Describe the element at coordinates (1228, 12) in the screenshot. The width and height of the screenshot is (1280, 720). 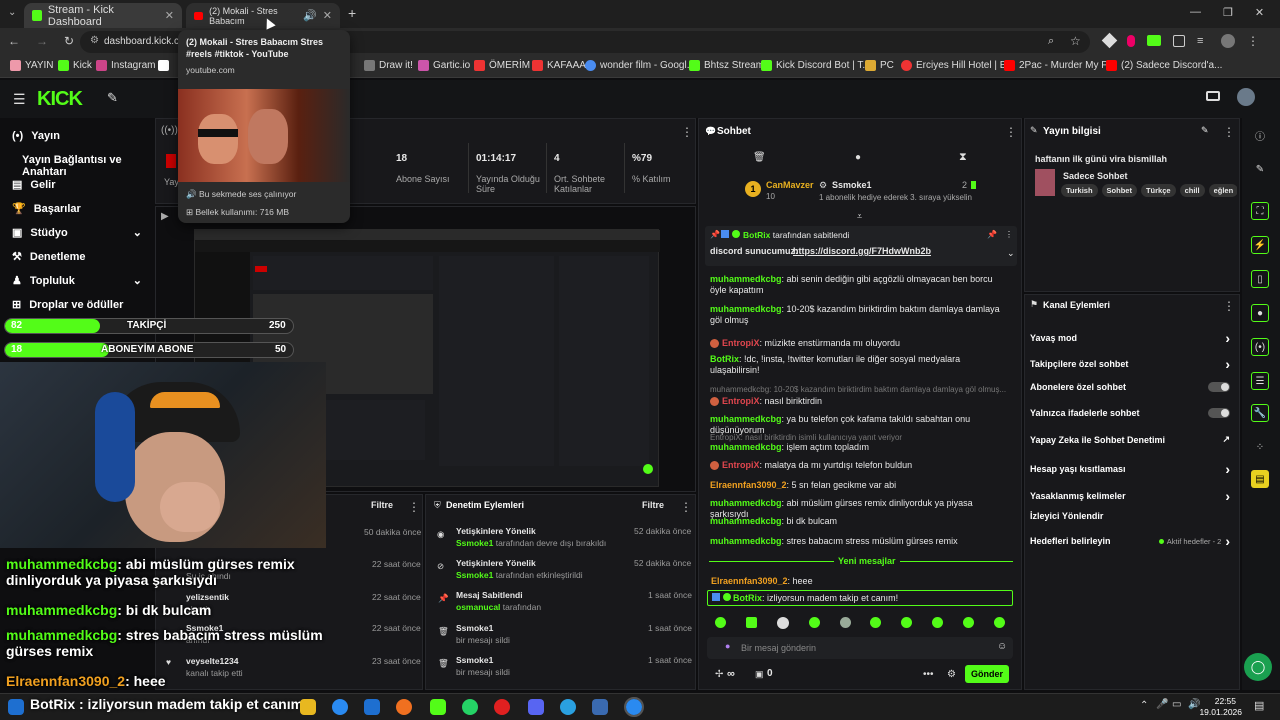
I see `maximize-icon: ❐` at that location.